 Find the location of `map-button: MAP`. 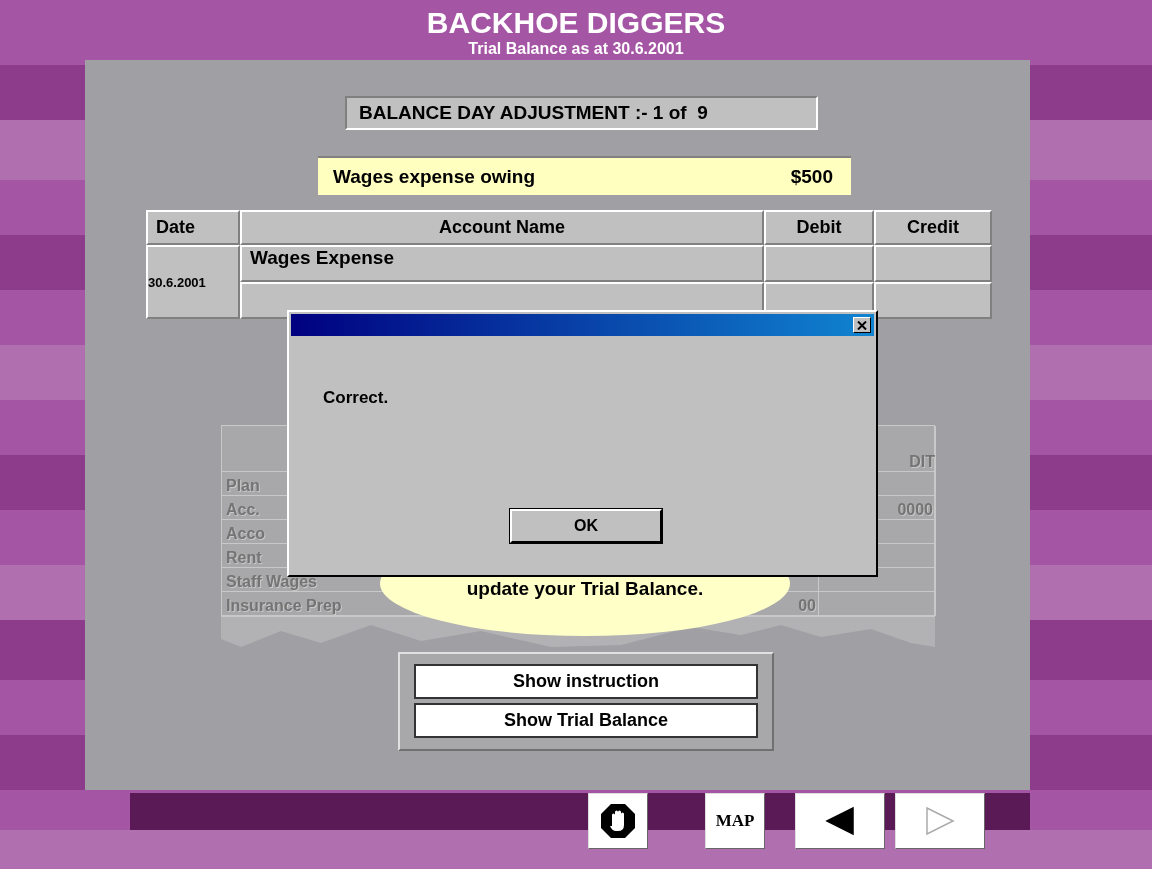

map-button: MAP is located at coordinates (735, 821).